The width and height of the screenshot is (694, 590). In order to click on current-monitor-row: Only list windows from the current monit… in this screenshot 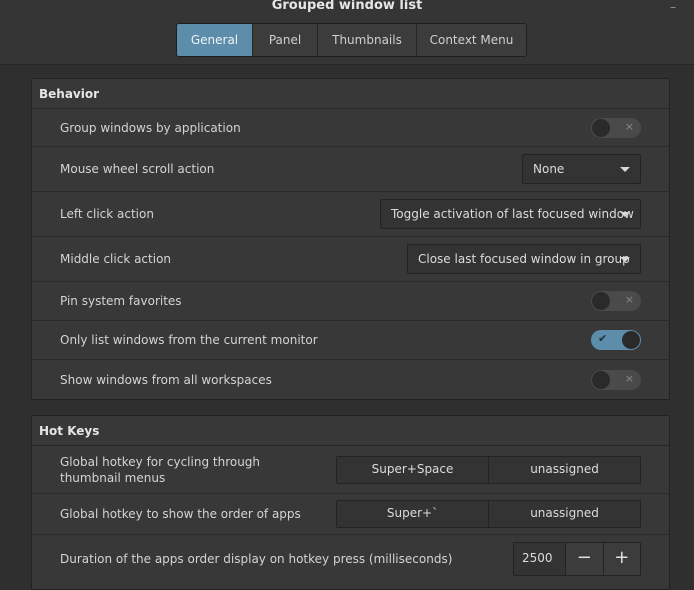, I will do `click(350, 340)`.